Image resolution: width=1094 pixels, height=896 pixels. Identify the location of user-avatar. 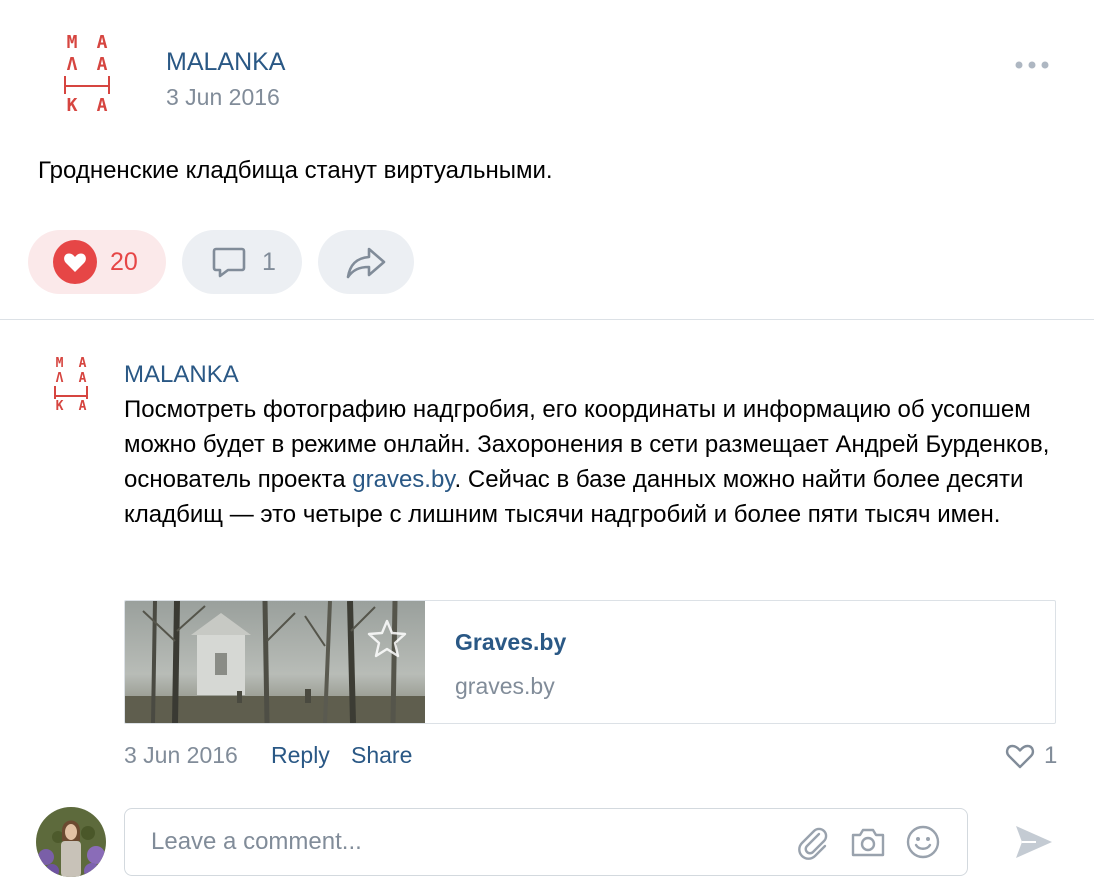
(71, 842).